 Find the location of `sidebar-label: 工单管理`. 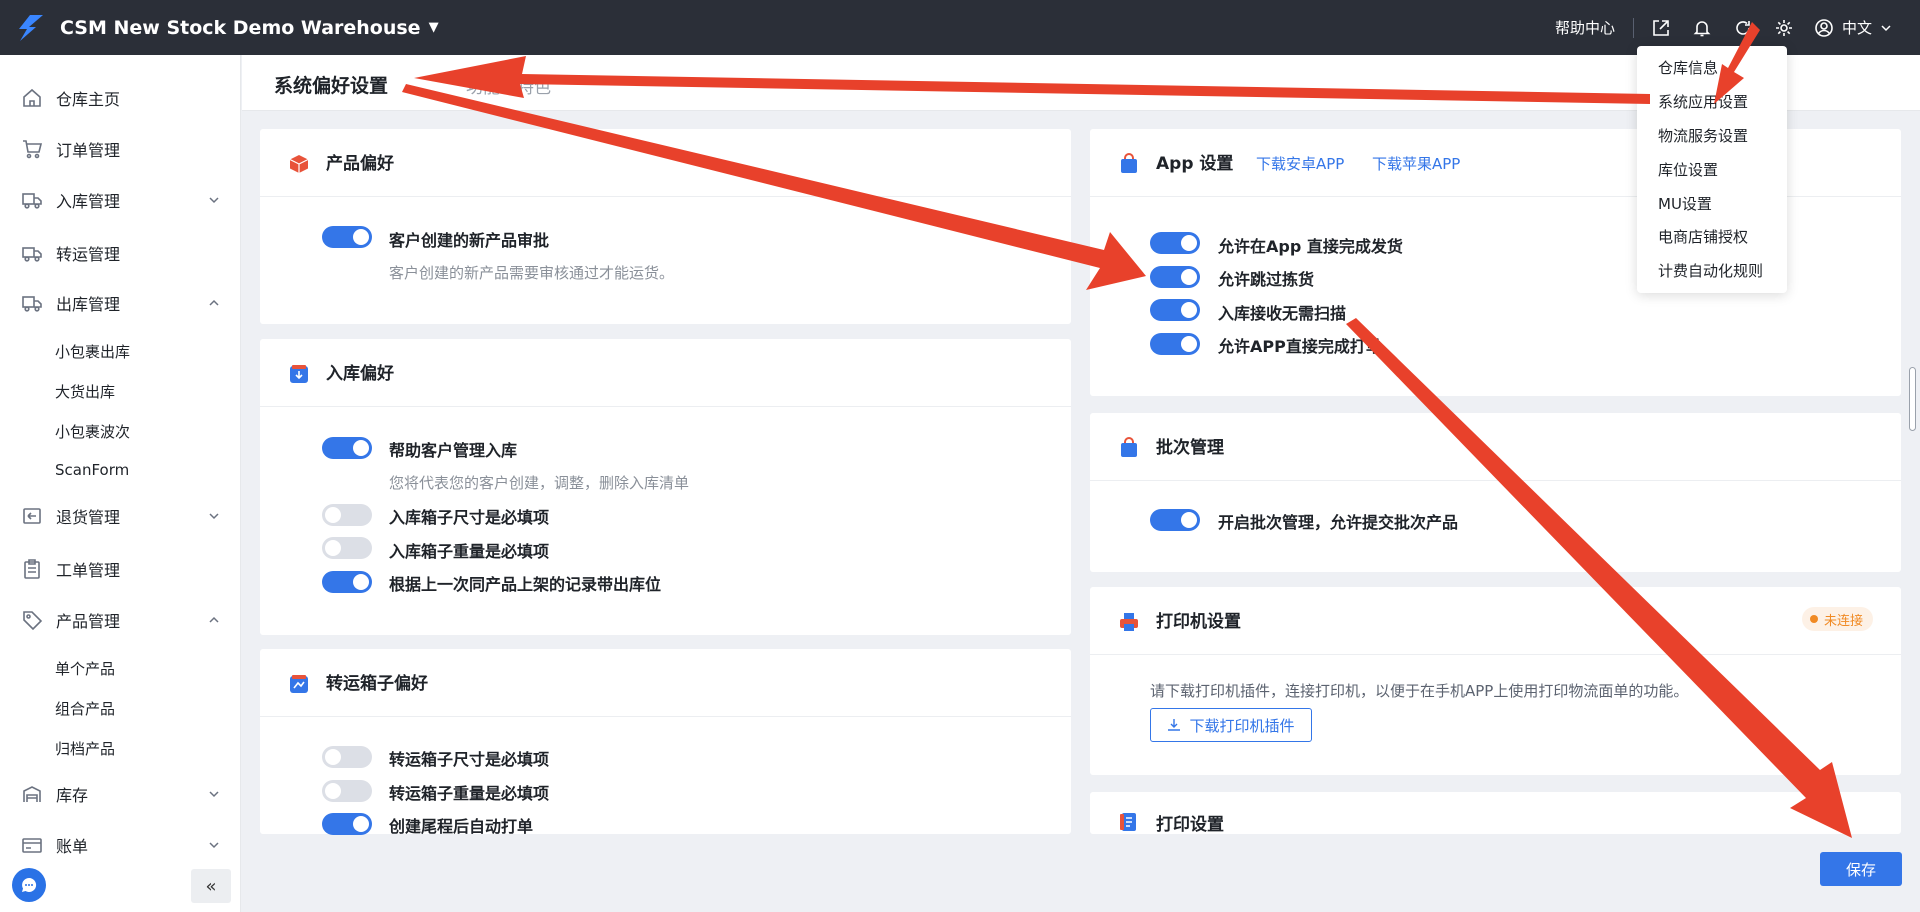

sidebar-label: 工单管理 is located at coordinates (88, 570).